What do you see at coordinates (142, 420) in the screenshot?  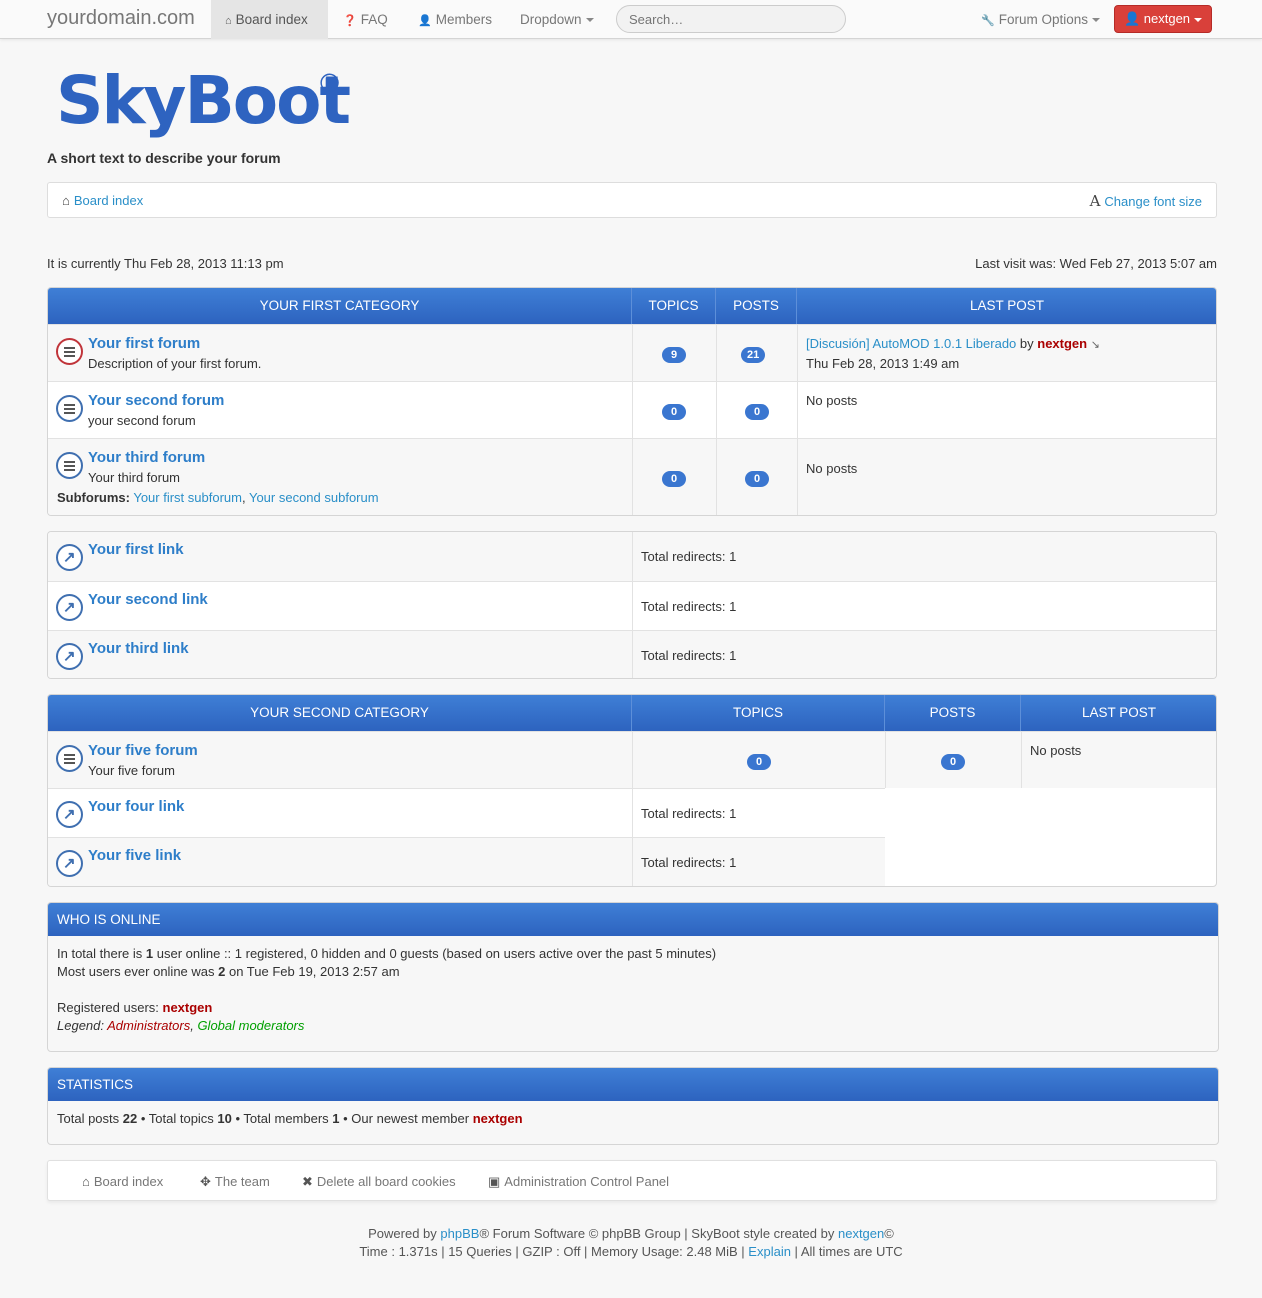 I see `forum-description: your second forum` at bounding box center [142, 420].